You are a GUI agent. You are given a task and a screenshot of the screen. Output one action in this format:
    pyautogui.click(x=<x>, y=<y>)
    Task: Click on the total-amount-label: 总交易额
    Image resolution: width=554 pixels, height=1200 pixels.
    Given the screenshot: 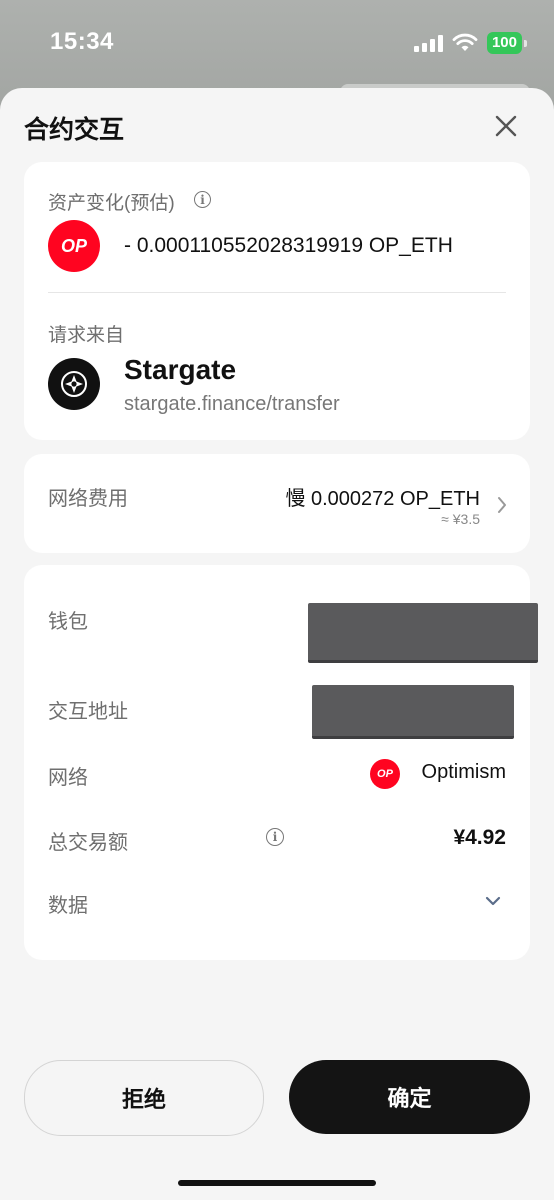 What is the action you would take?
    pyautogui.click(x=88, y=843)
    